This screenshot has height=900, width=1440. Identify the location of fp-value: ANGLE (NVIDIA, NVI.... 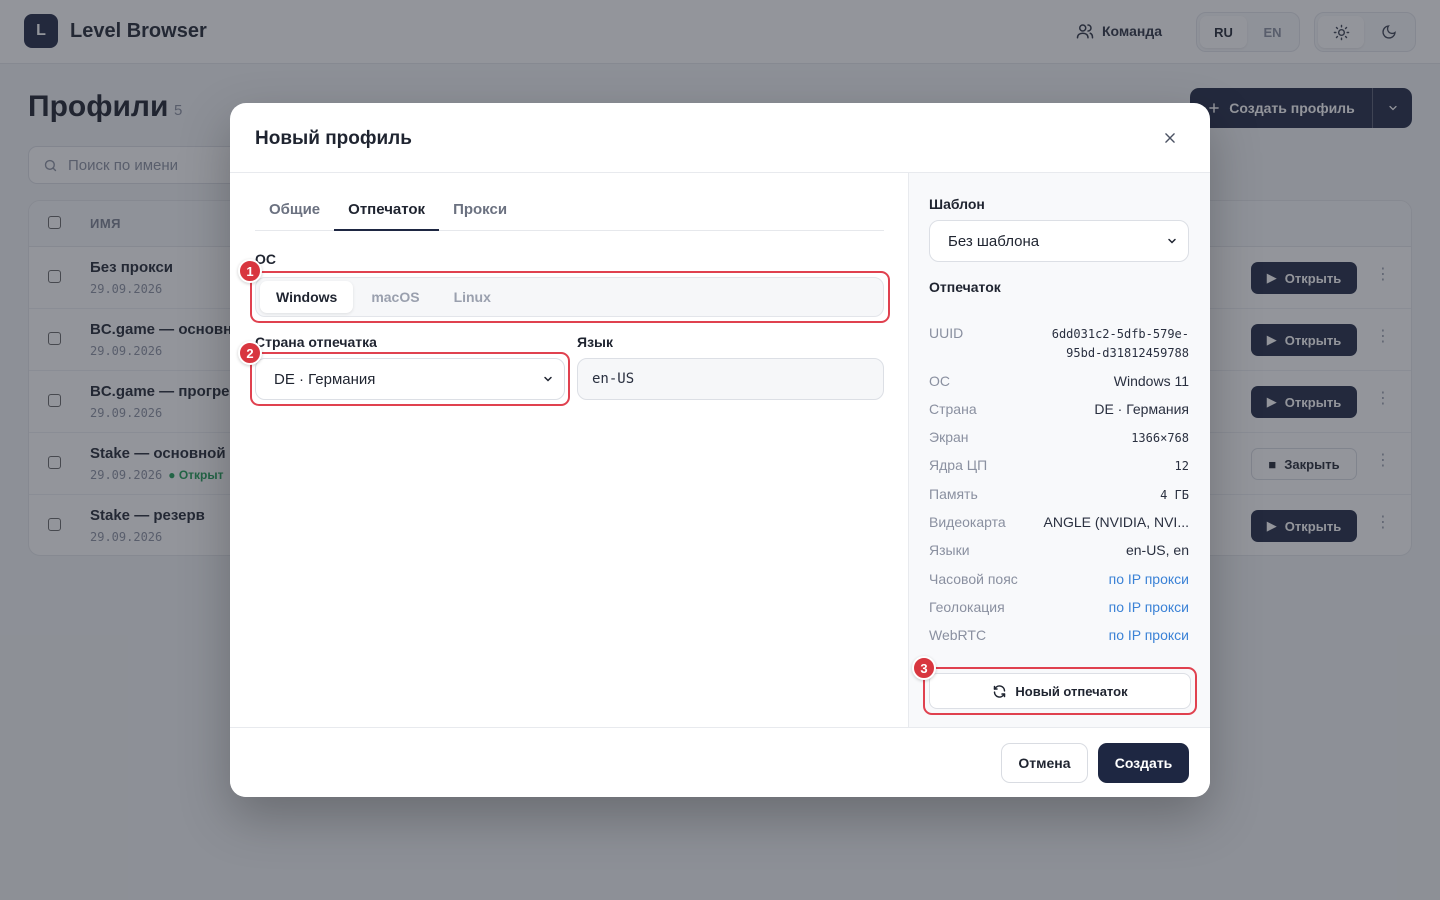
(1116, 522).